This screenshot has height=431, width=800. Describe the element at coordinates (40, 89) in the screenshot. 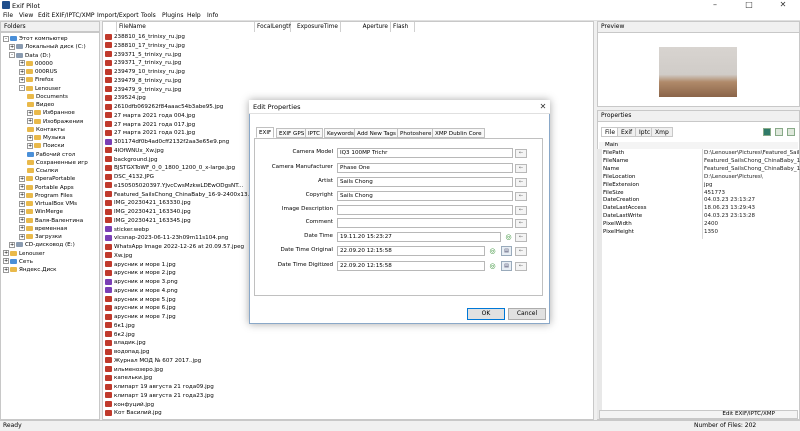

I see `folder-tree-item: - Lenouser` at that location.